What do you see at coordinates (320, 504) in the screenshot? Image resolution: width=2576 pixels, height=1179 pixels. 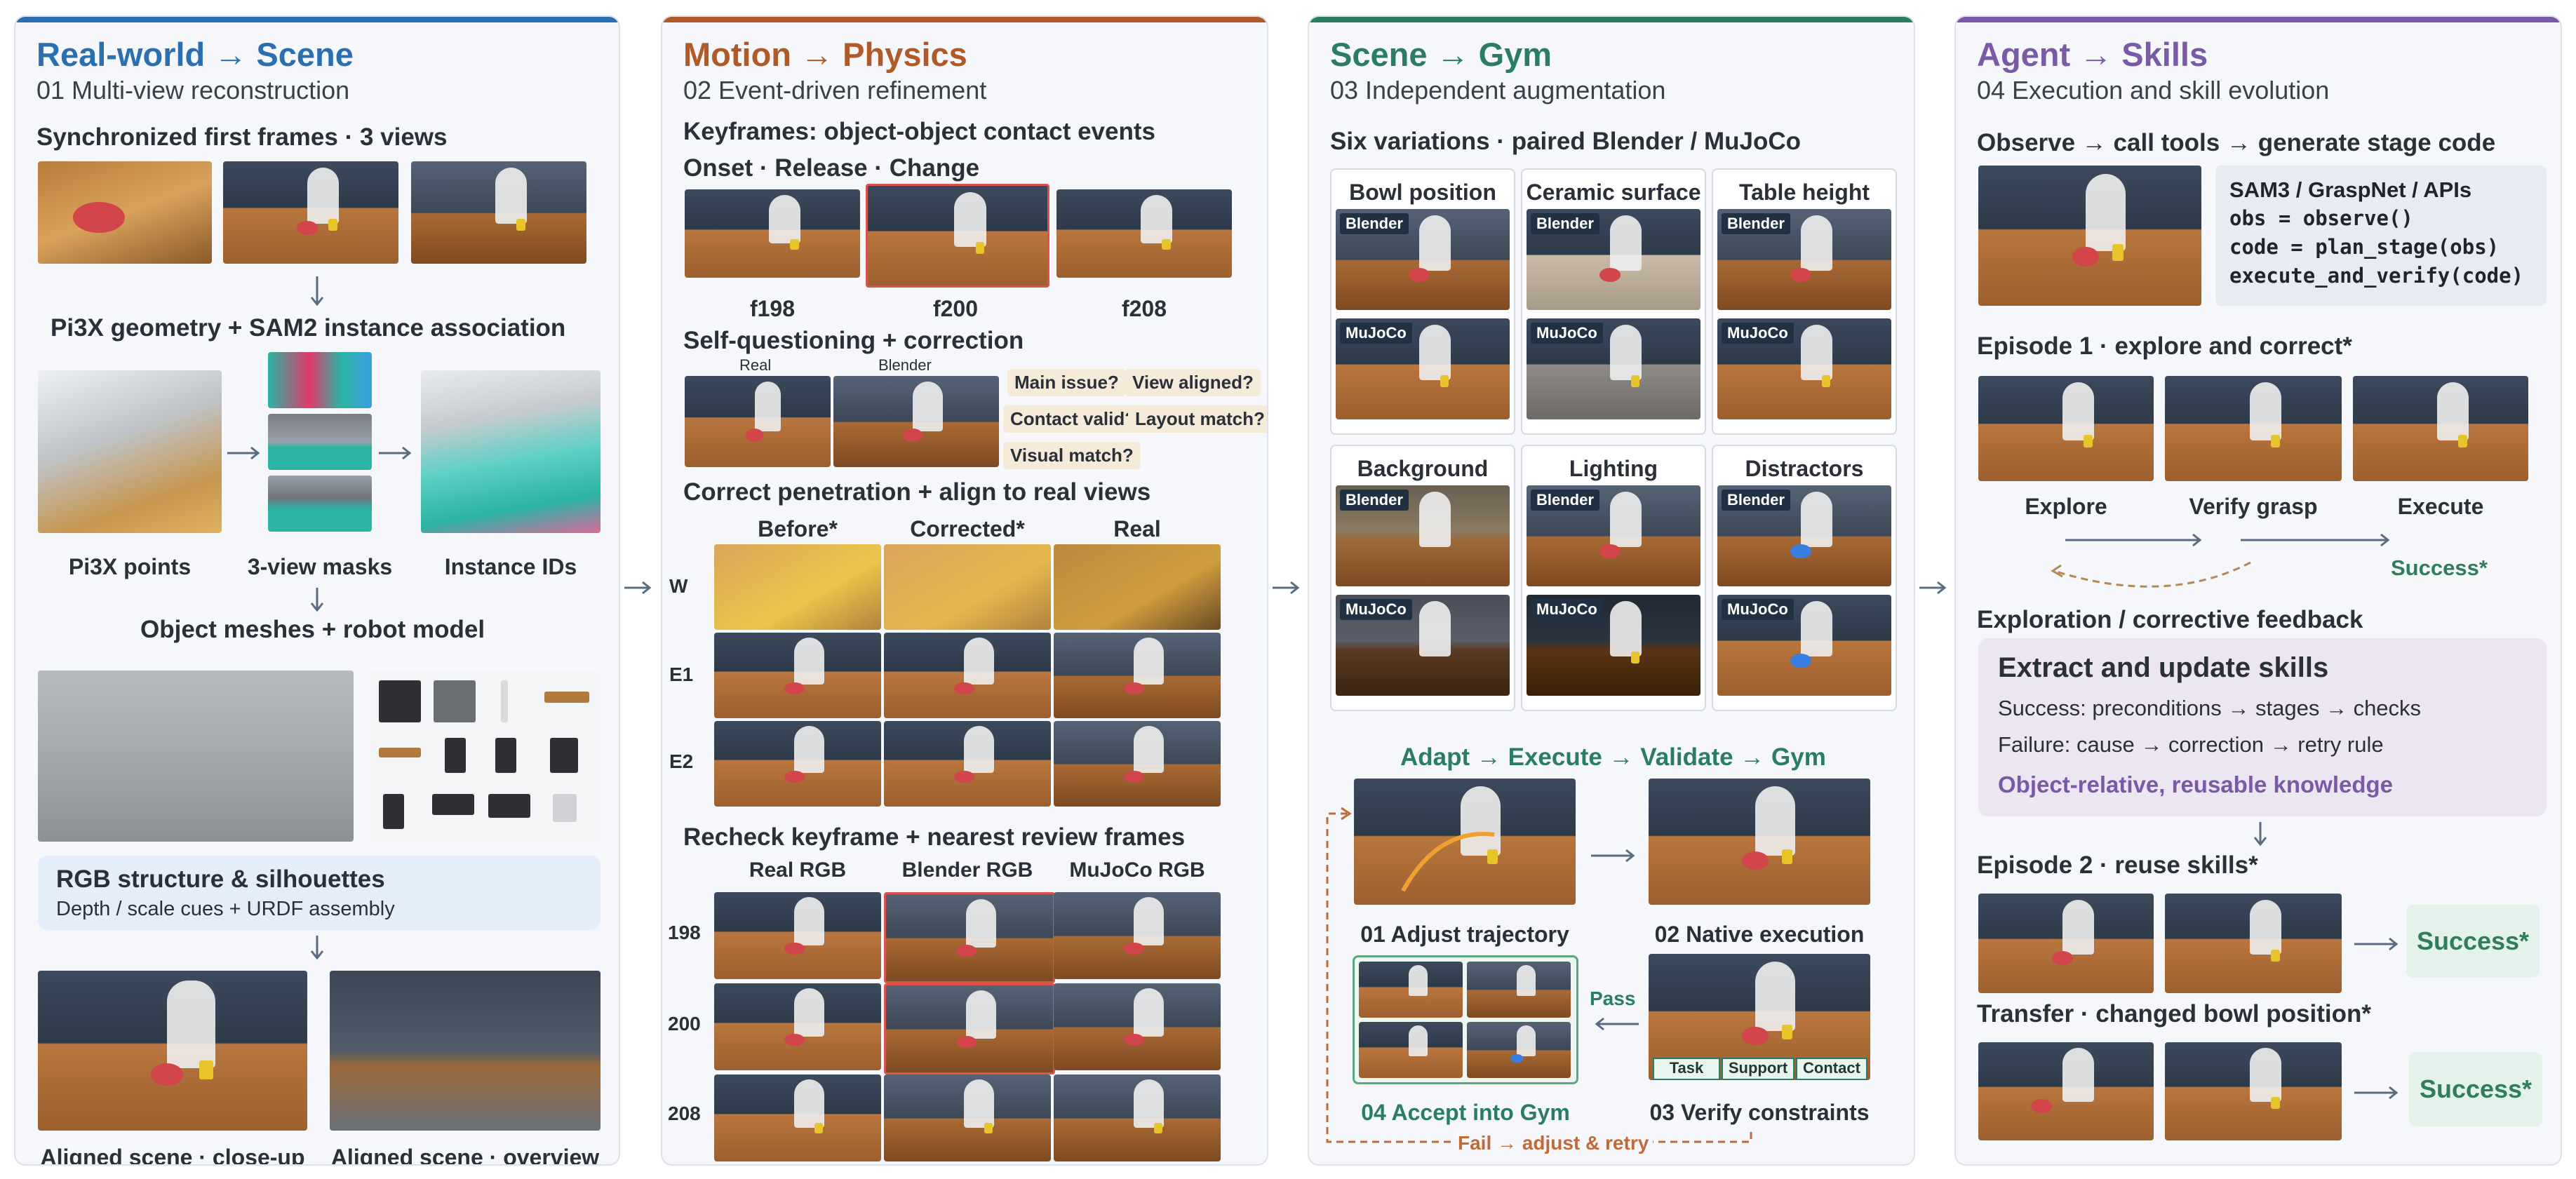 I see `mask-3-image` at bounding box center [320, 504].